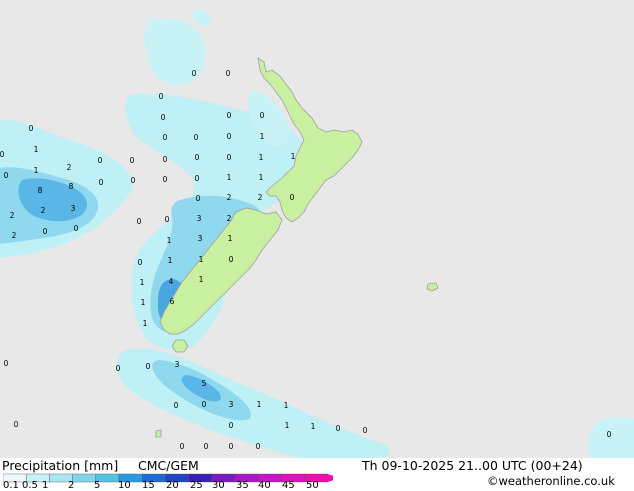 Image resolution: width=634 pixels, height=491 pixels. What do you see at coordinates (11, 485) in the screenshot?
I see `color-scale-tick-label: 0.1` at bounding box center [11, 485].